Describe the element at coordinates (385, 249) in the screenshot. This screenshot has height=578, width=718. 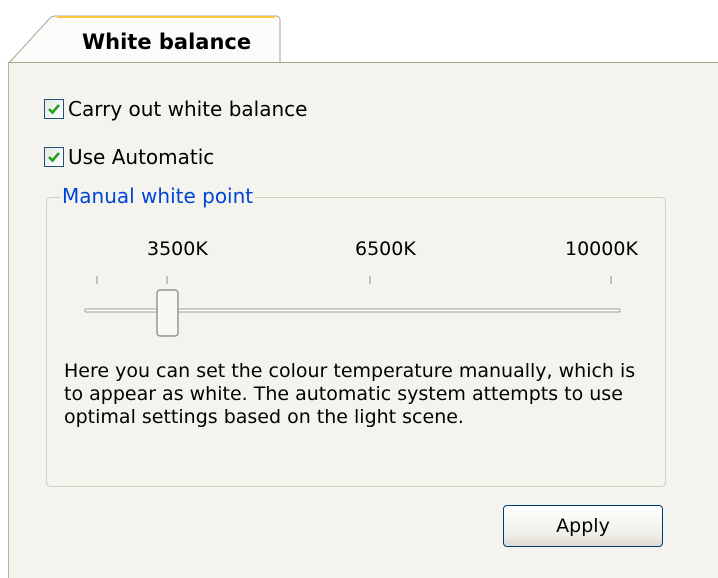
I see `tick-label-6500k: 6500K` at that location.